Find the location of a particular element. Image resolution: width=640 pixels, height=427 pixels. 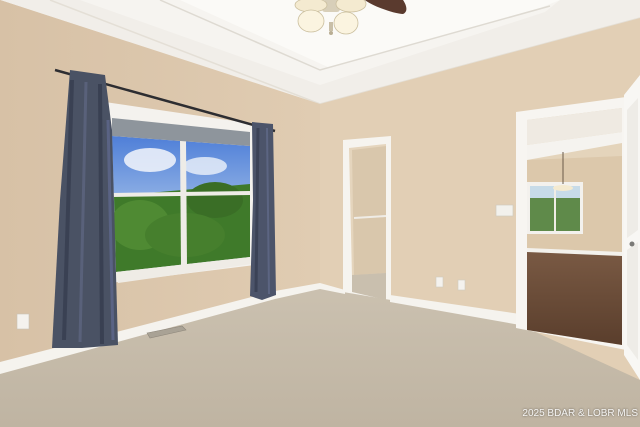

door-handle-icon is located at coordinates (632, 244).